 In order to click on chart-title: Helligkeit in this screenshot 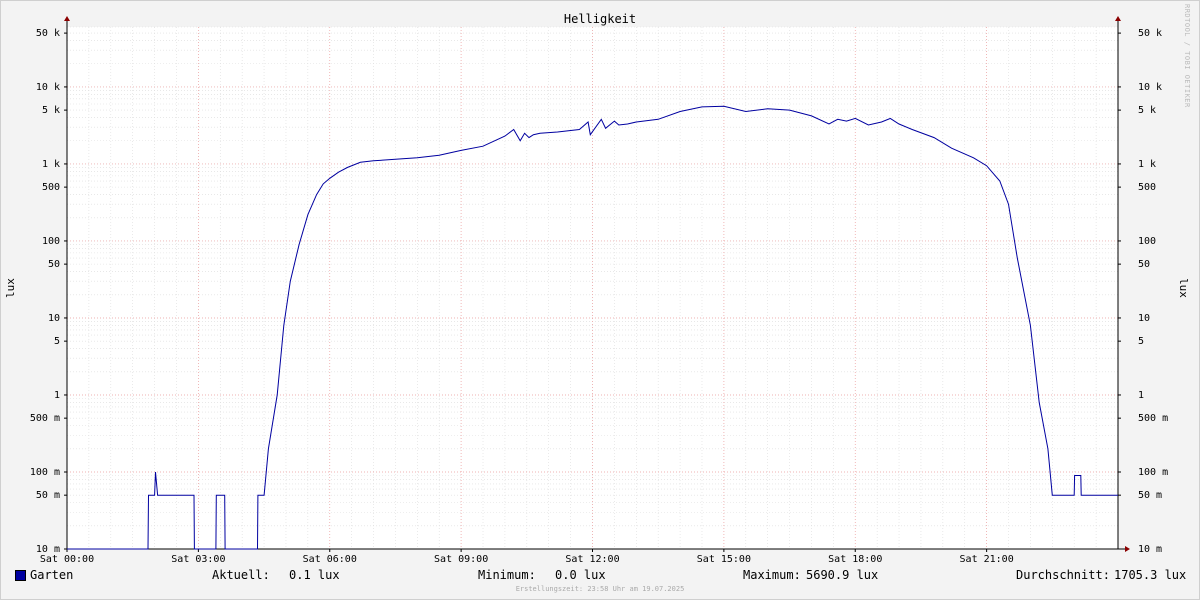, I will do `click(600, 19)`.